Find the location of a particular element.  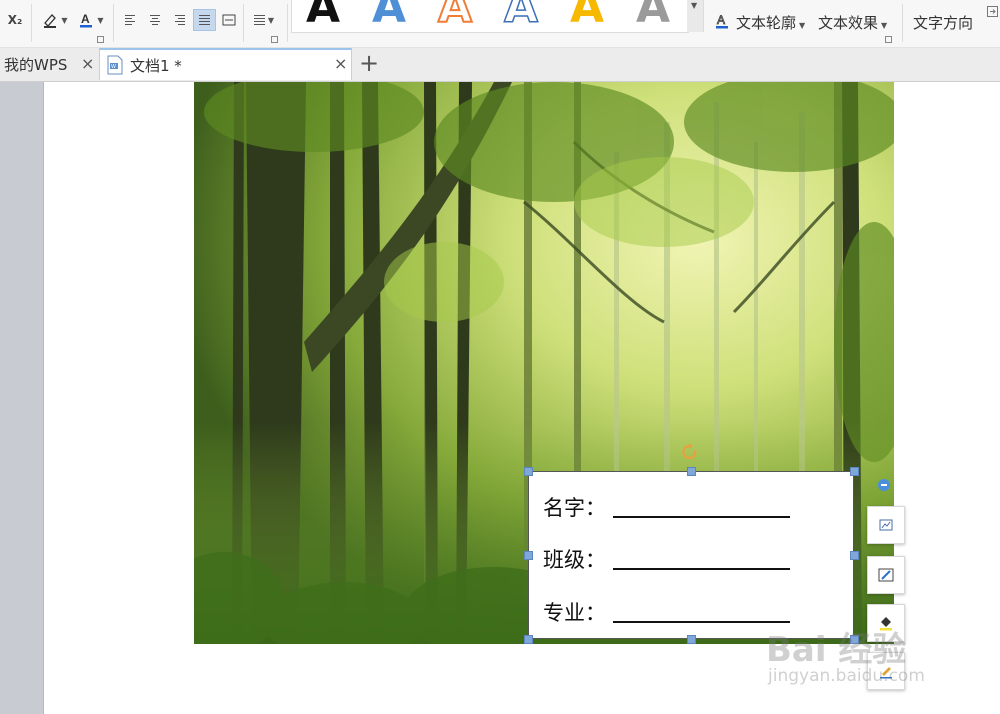

distributed-align-icon is located at coordinates (229, 20).